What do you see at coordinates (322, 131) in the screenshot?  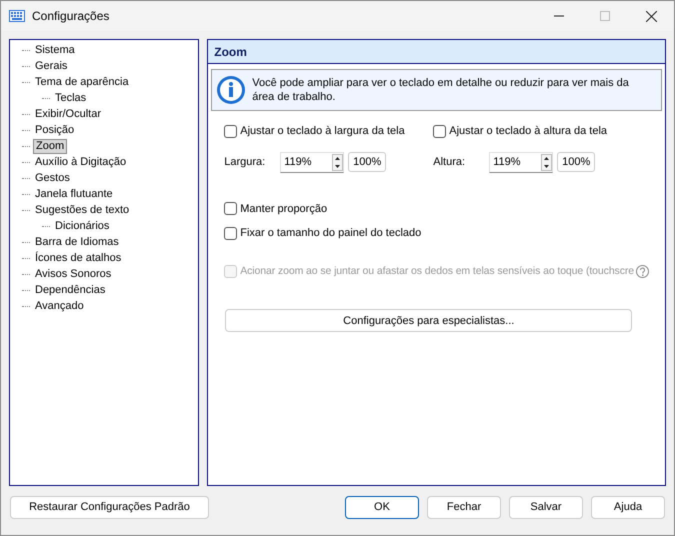 I see `checkbox-label: Ajustar o teclado à largura da tela` at bounding box center [322, 131].